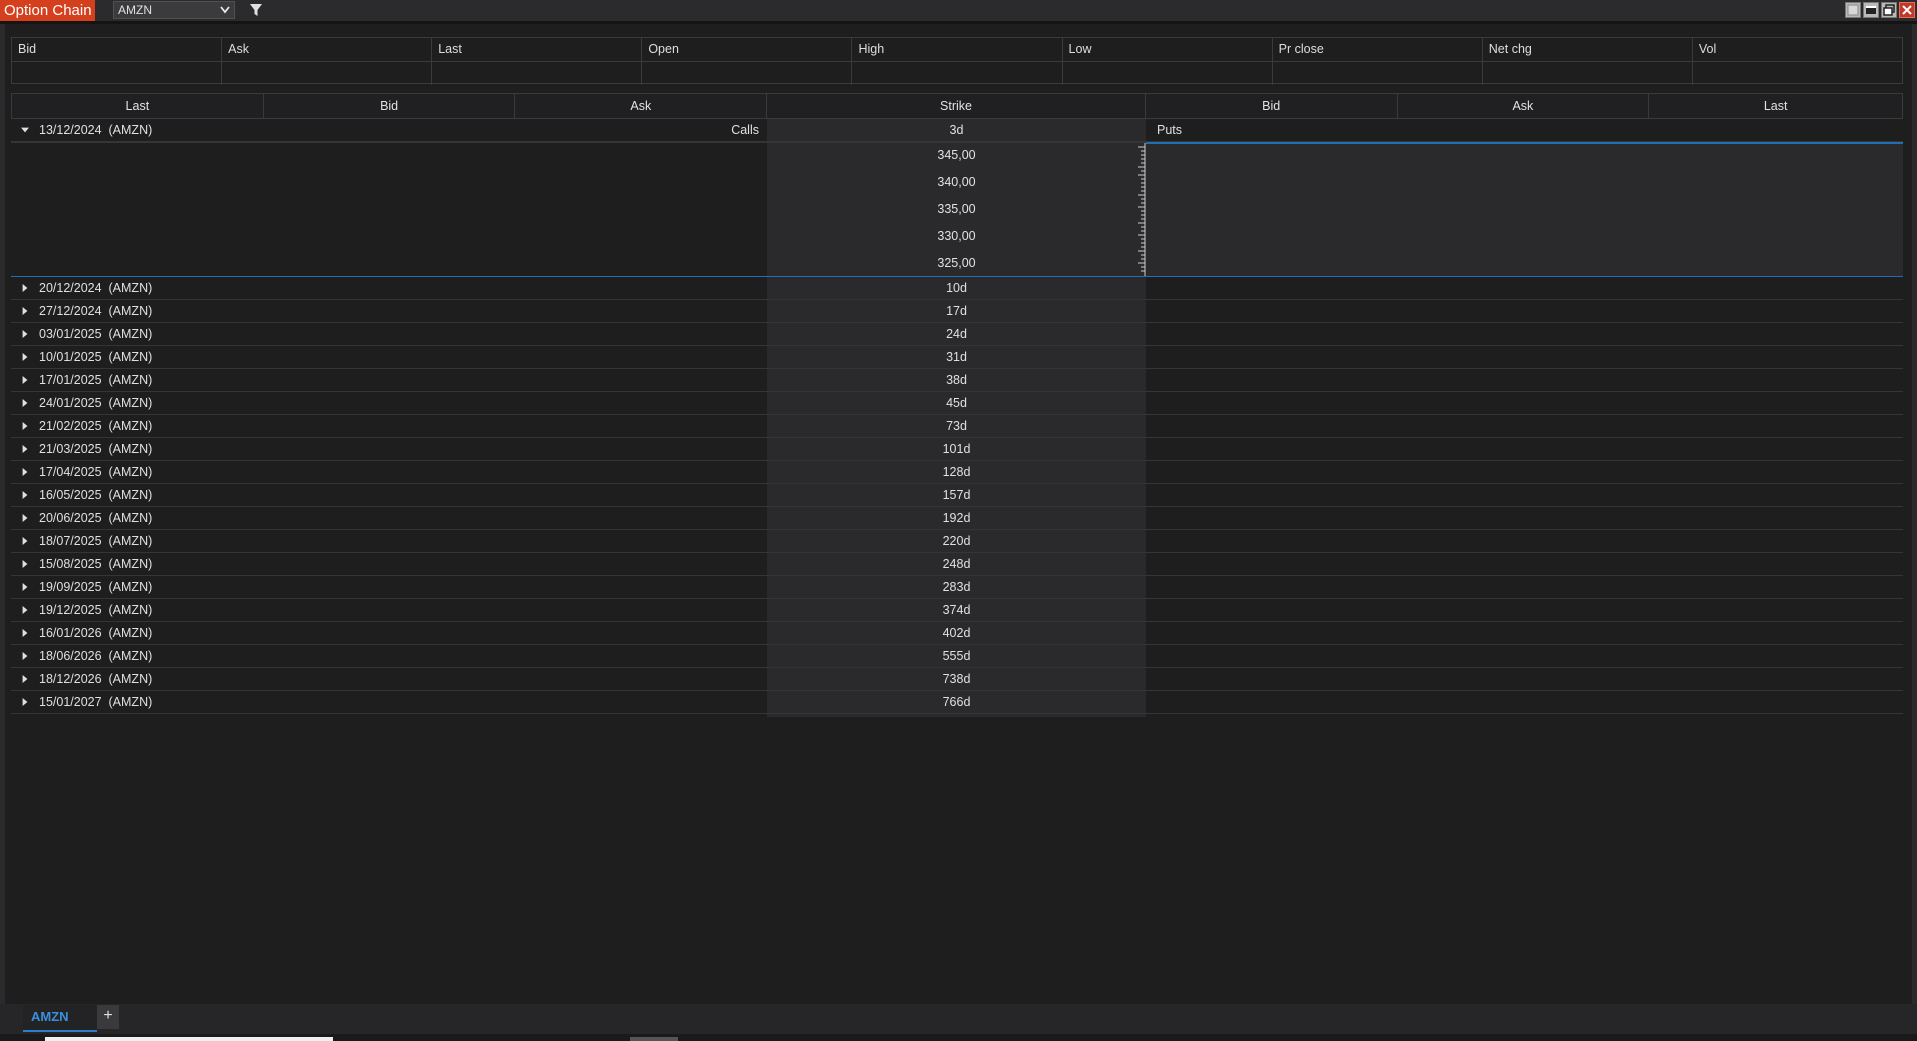 The height and width of the screenshot is (1041, 1917). Describe the element at coordinates (96, 564) in the screenshot. I see `expiry-label: 15/08/2025 (AMZN)` at that location.